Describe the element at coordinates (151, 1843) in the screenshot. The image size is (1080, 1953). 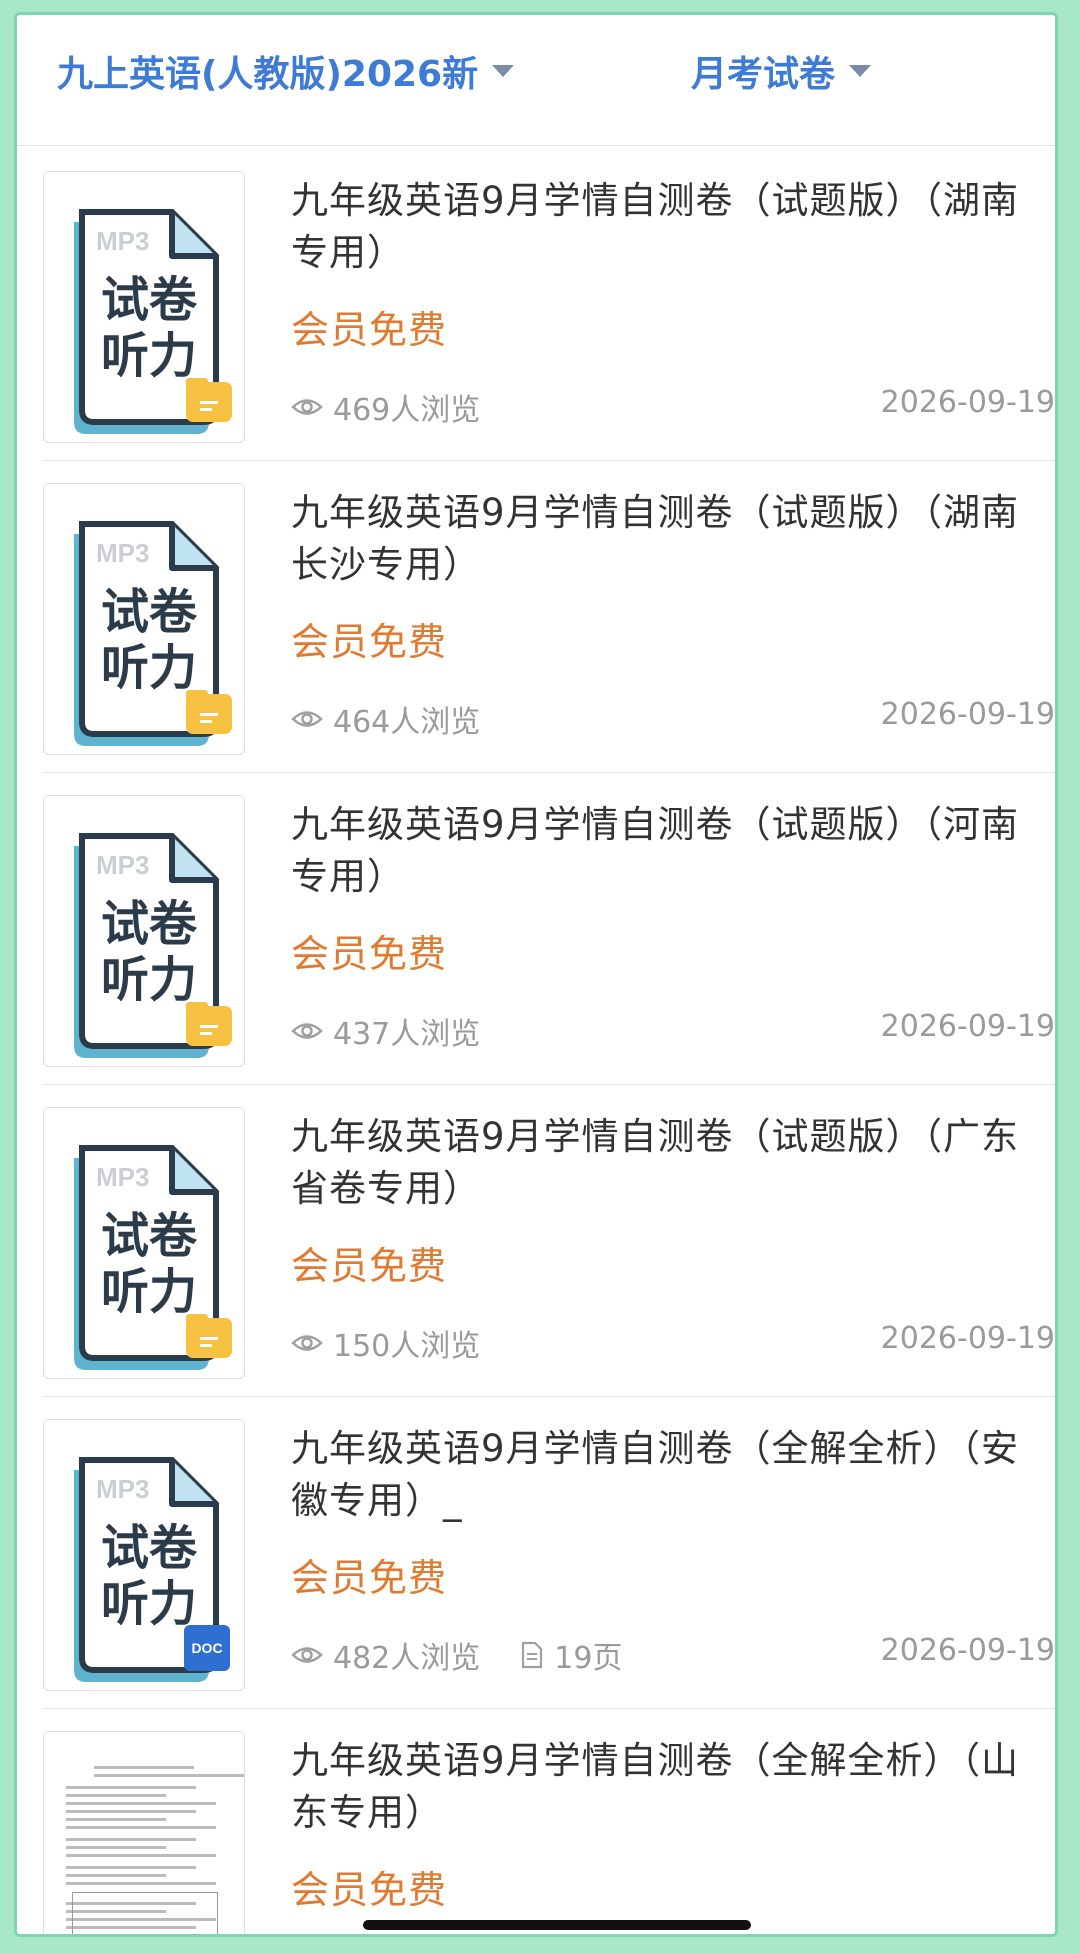
I see `document-preview-thumbnail` at that location.